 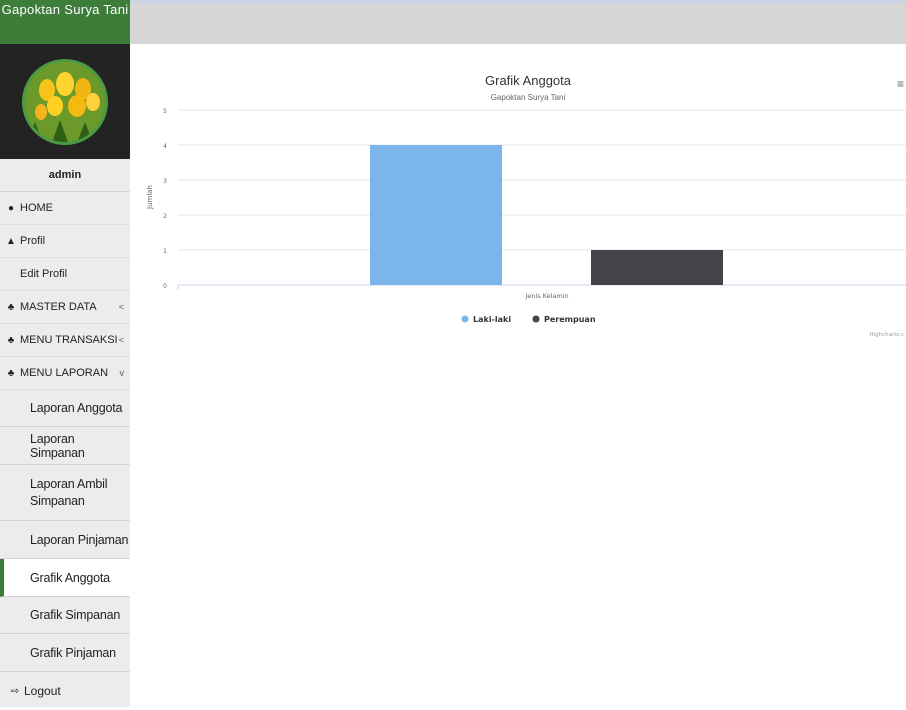 I want to click on bar-laki-laki, so click(x=436, y=215).